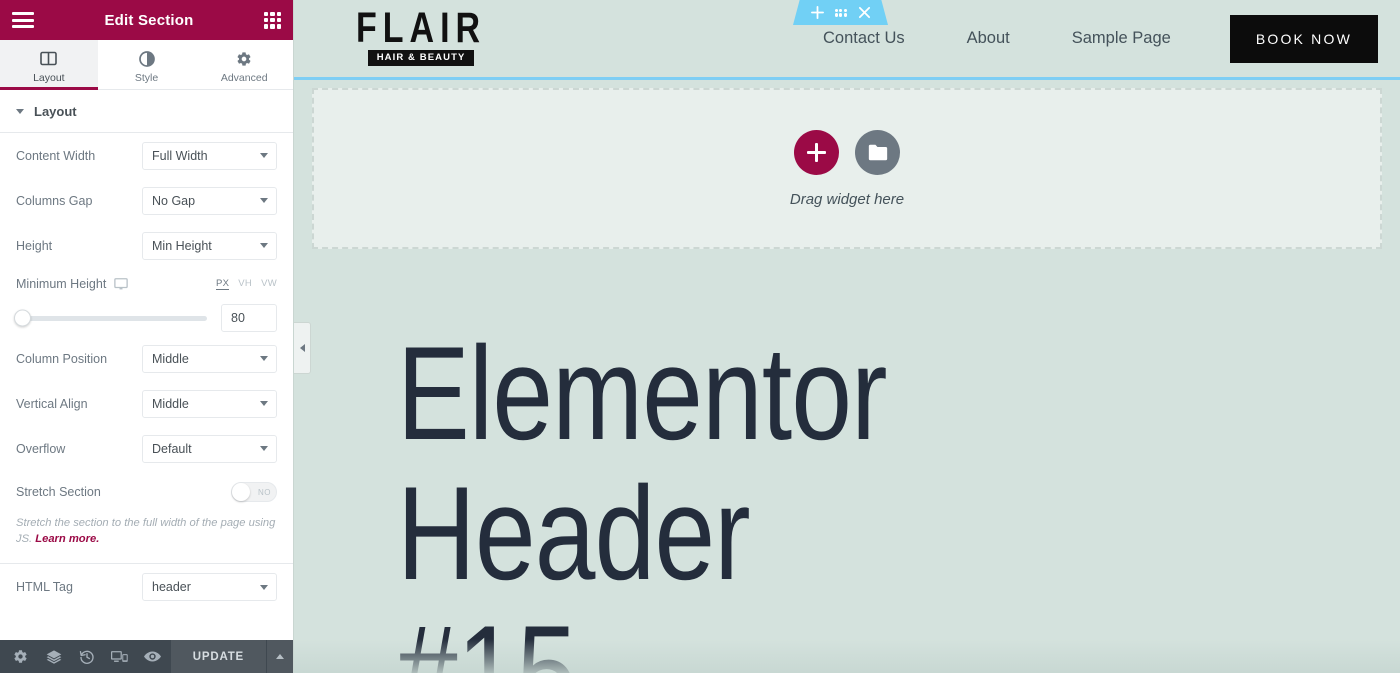  I want to click on caret-up-icon, so click(280, 656).